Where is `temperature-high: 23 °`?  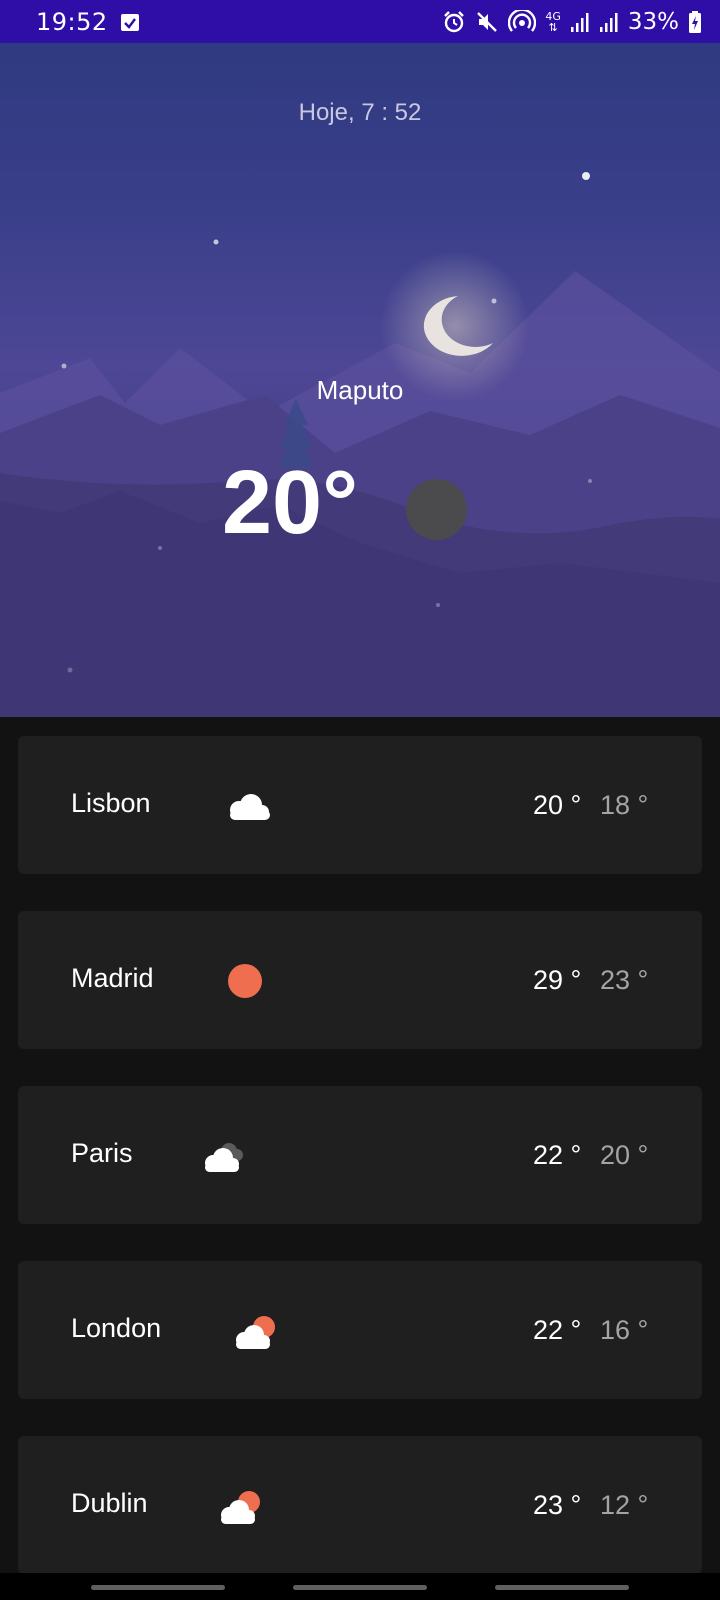 temperature-high: 23 ° is located at coordinates (557, 1505).